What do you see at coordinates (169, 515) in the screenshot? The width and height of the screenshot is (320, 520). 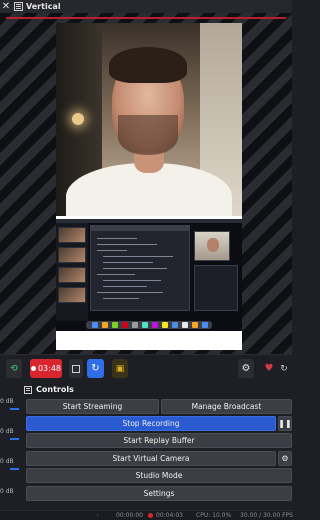 I see `record-status-timer: 00:04:03` at bounding box center [169, 515].